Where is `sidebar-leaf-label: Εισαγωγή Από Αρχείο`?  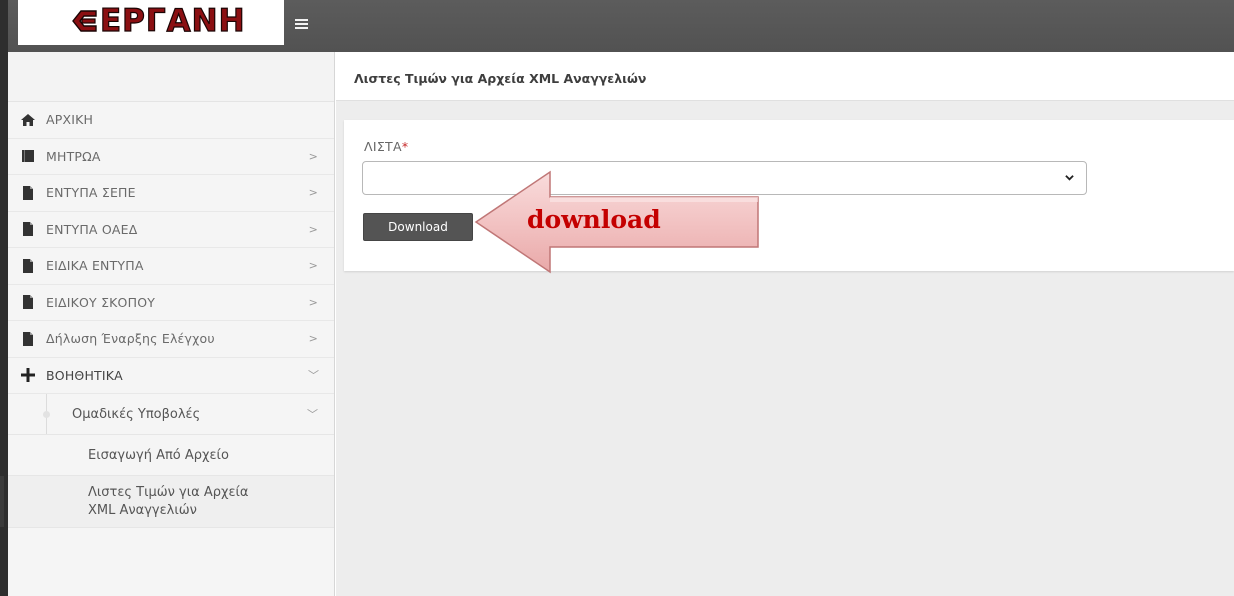 sidebar-leaf-label: Εισαγωγή Από Αρχείο is located at coordinates (158, 455).